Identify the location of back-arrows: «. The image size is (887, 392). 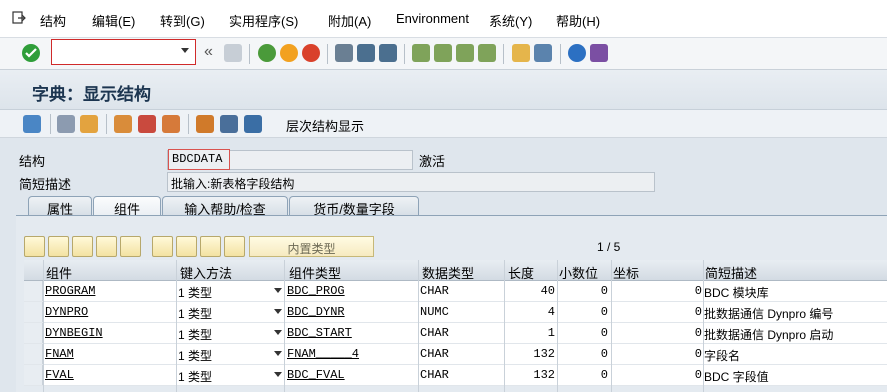
(208, 52).